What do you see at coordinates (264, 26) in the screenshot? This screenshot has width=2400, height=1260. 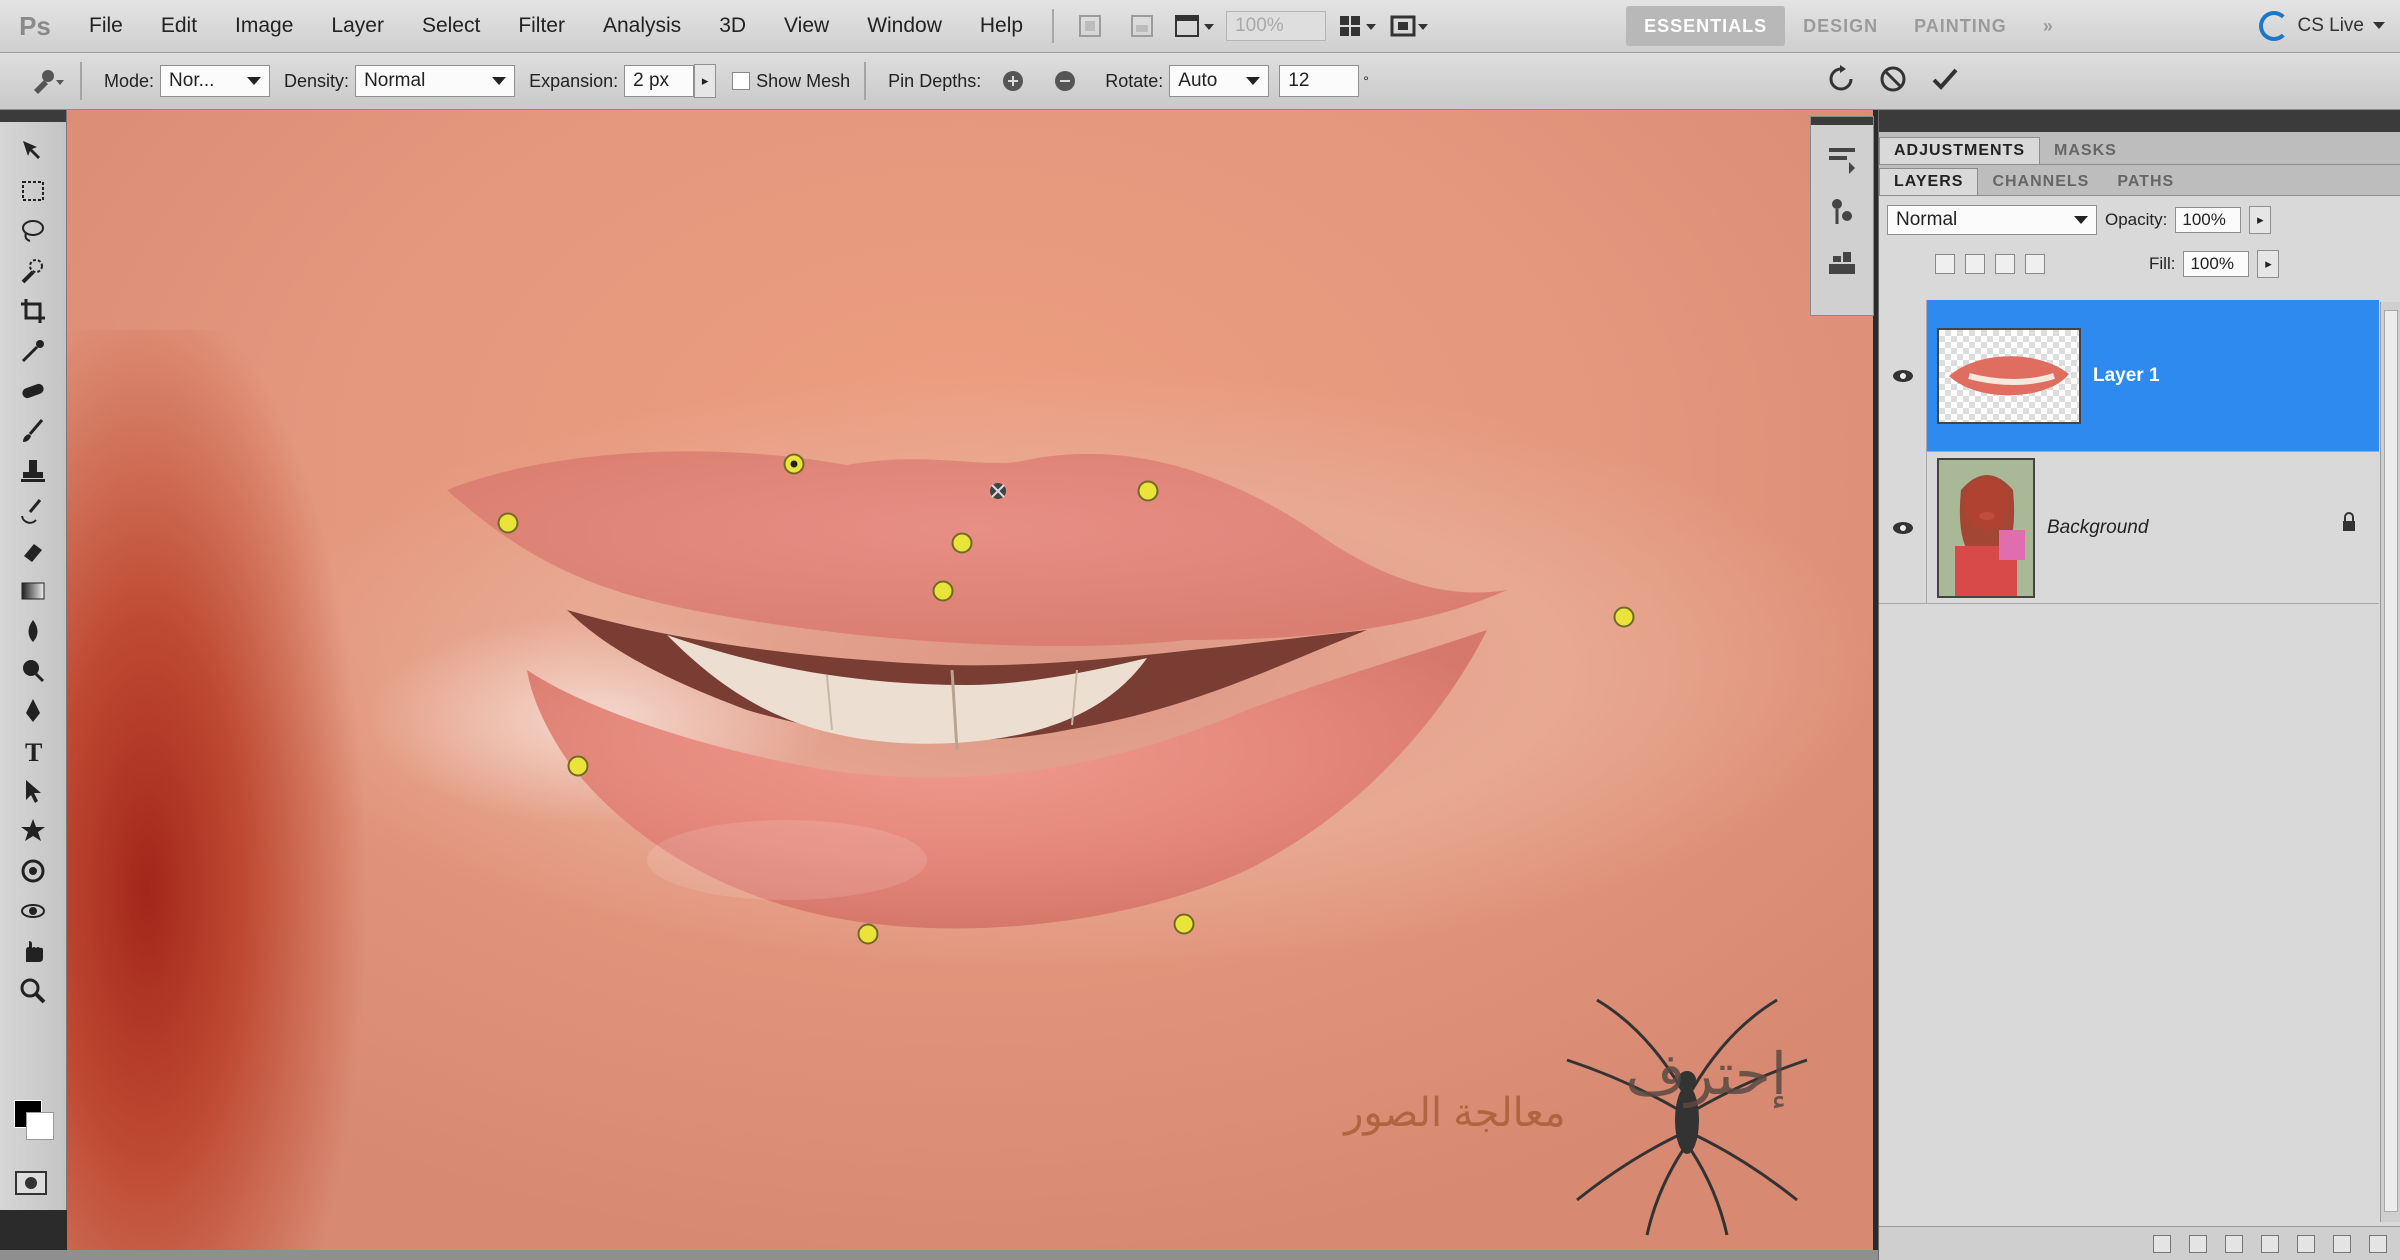 I see `menu-image: Image` at bounding box center [264, 26].